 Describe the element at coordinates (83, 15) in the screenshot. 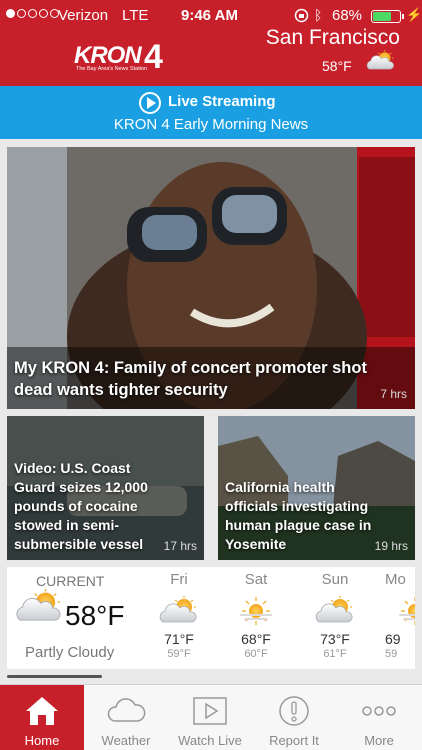

I see `carrier-label: Verizon` at that location.